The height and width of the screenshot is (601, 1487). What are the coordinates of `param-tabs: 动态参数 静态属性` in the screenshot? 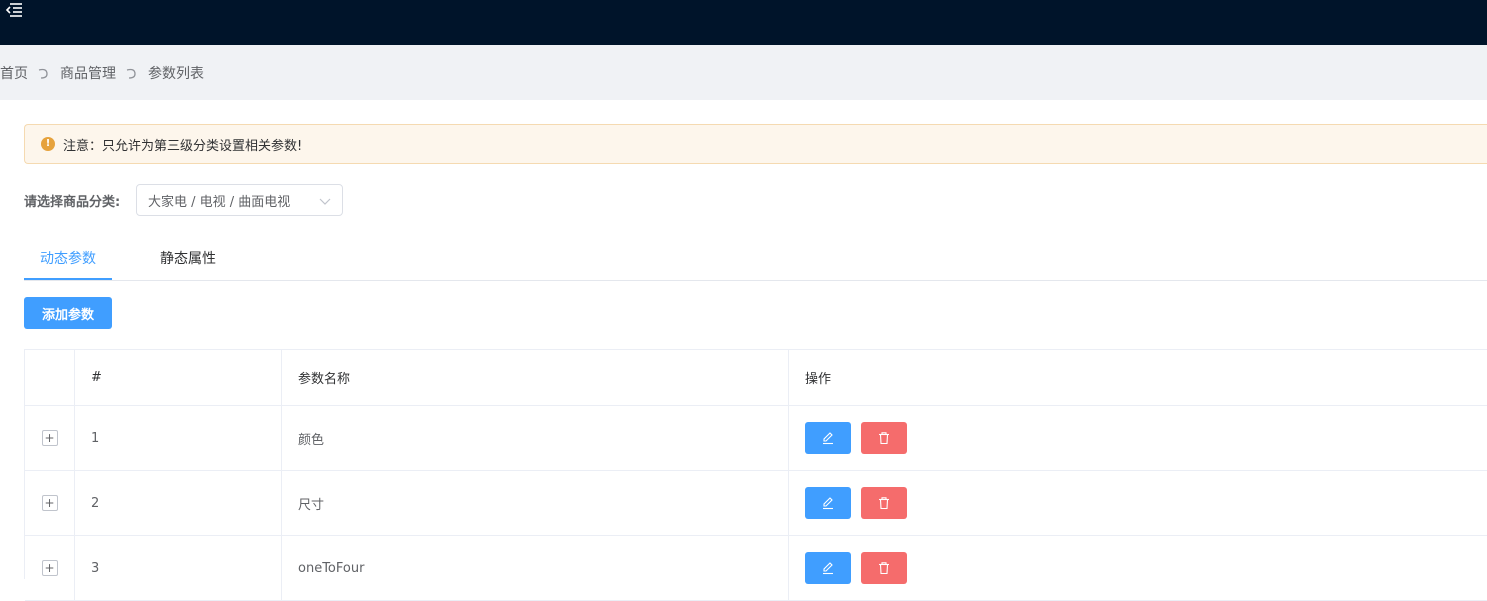 It's located at (755, 260).